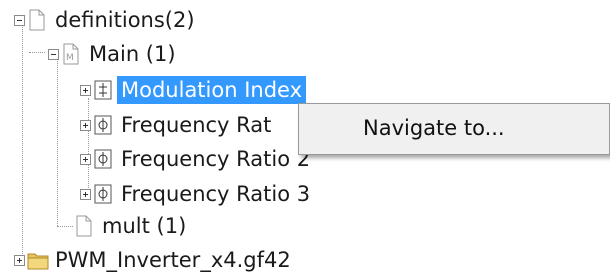  I want to click on node-label: Modulation Index, so click(212, 90).